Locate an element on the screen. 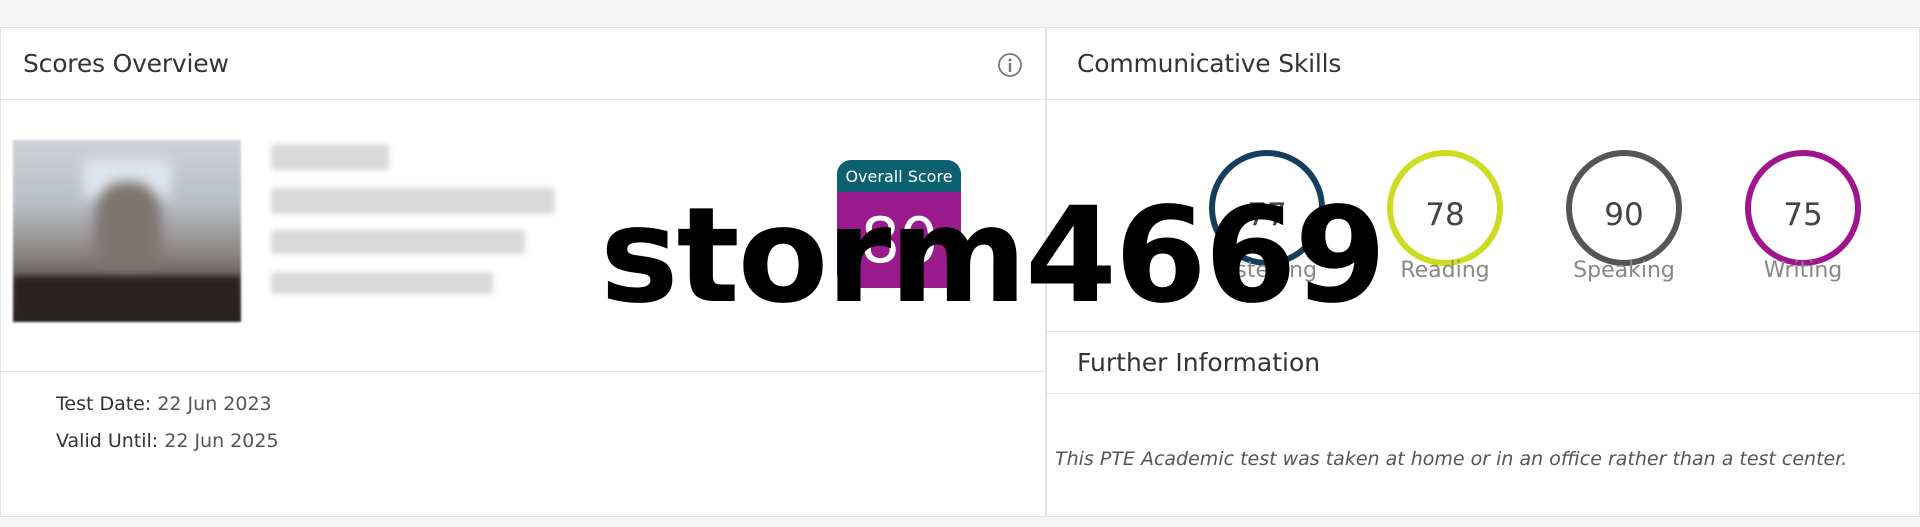 This screenshot has height=527, width=1920. valid-until-value: 22 Jun 2025 is located at coordinates (221, 441).